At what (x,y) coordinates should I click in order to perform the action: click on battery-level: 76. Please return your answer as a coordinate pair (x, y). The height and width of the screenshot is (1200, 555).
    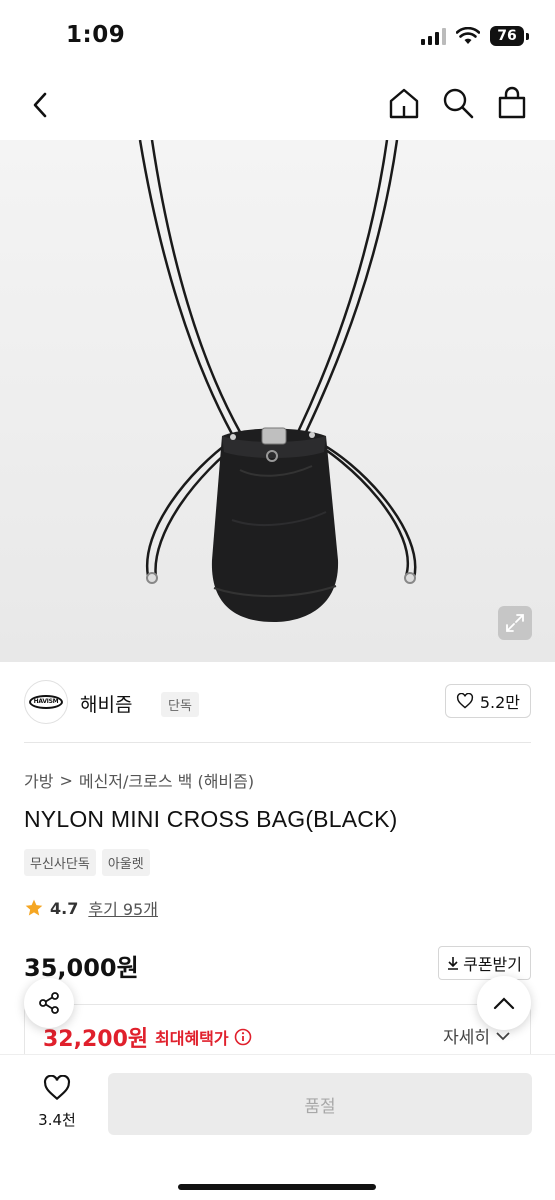
    Looking at the image, I should click on (507, 36).